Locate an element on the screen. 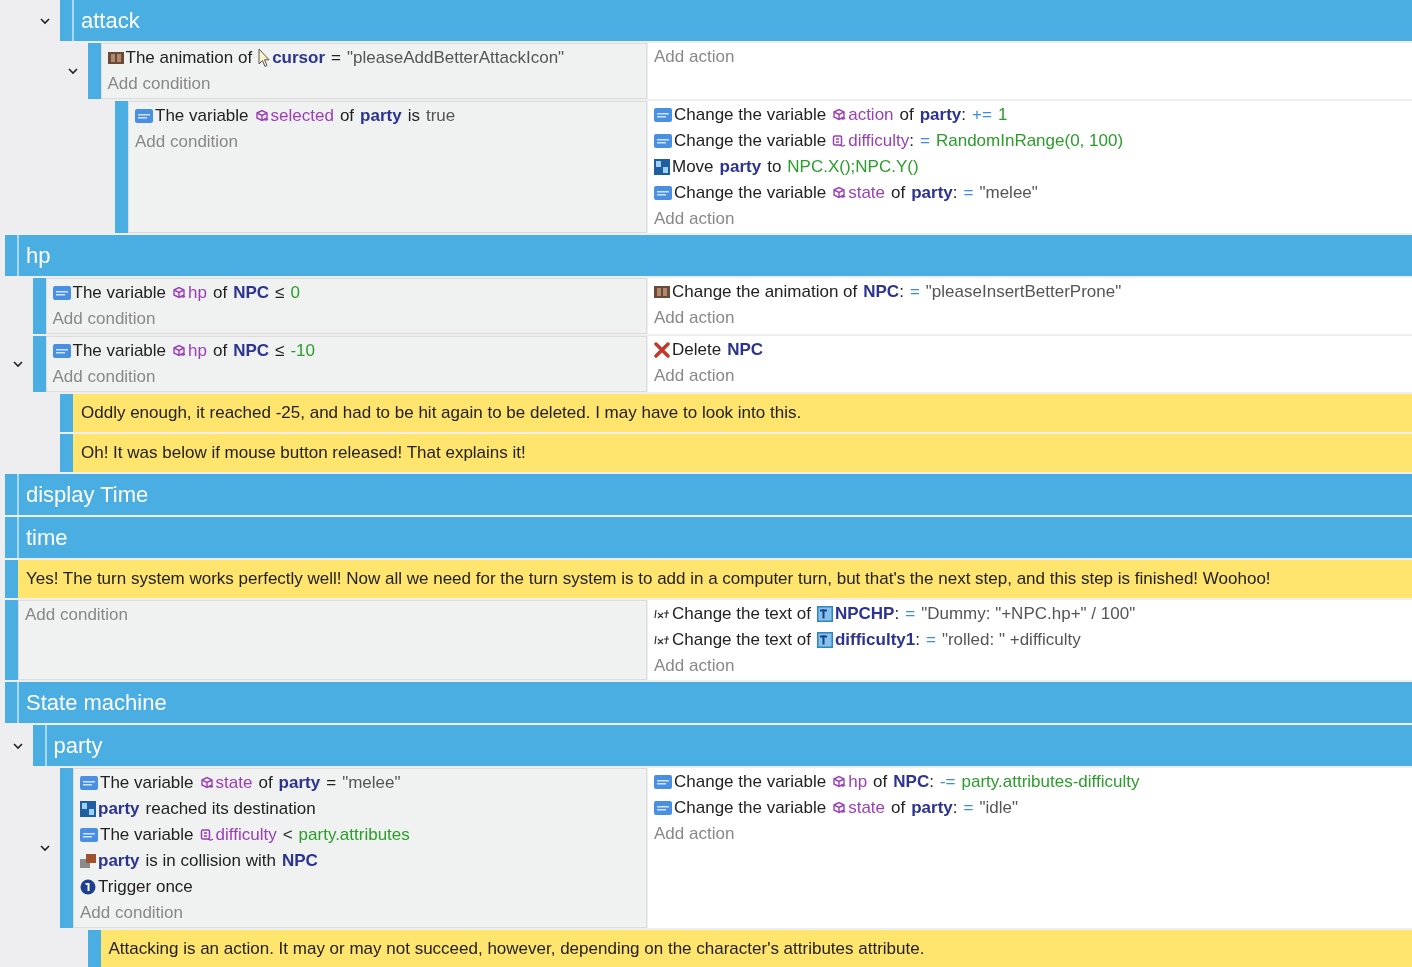 The height and width of the screenshot is (967, 1412). instruction-text: reached its destination is located at coordinates (230, 809).